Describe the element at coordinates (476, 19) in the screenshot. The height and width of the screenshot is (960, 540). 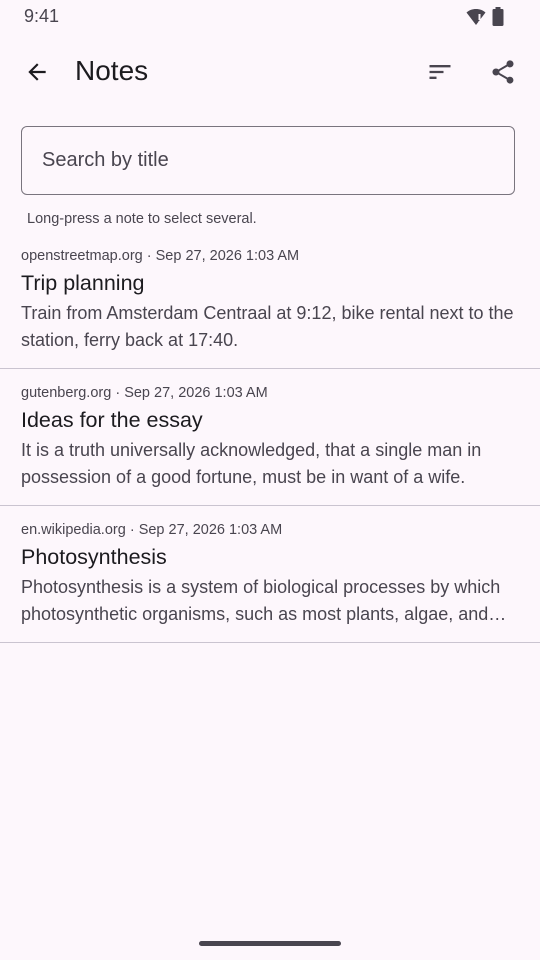
I see `wifi-alert-icon` at that location.